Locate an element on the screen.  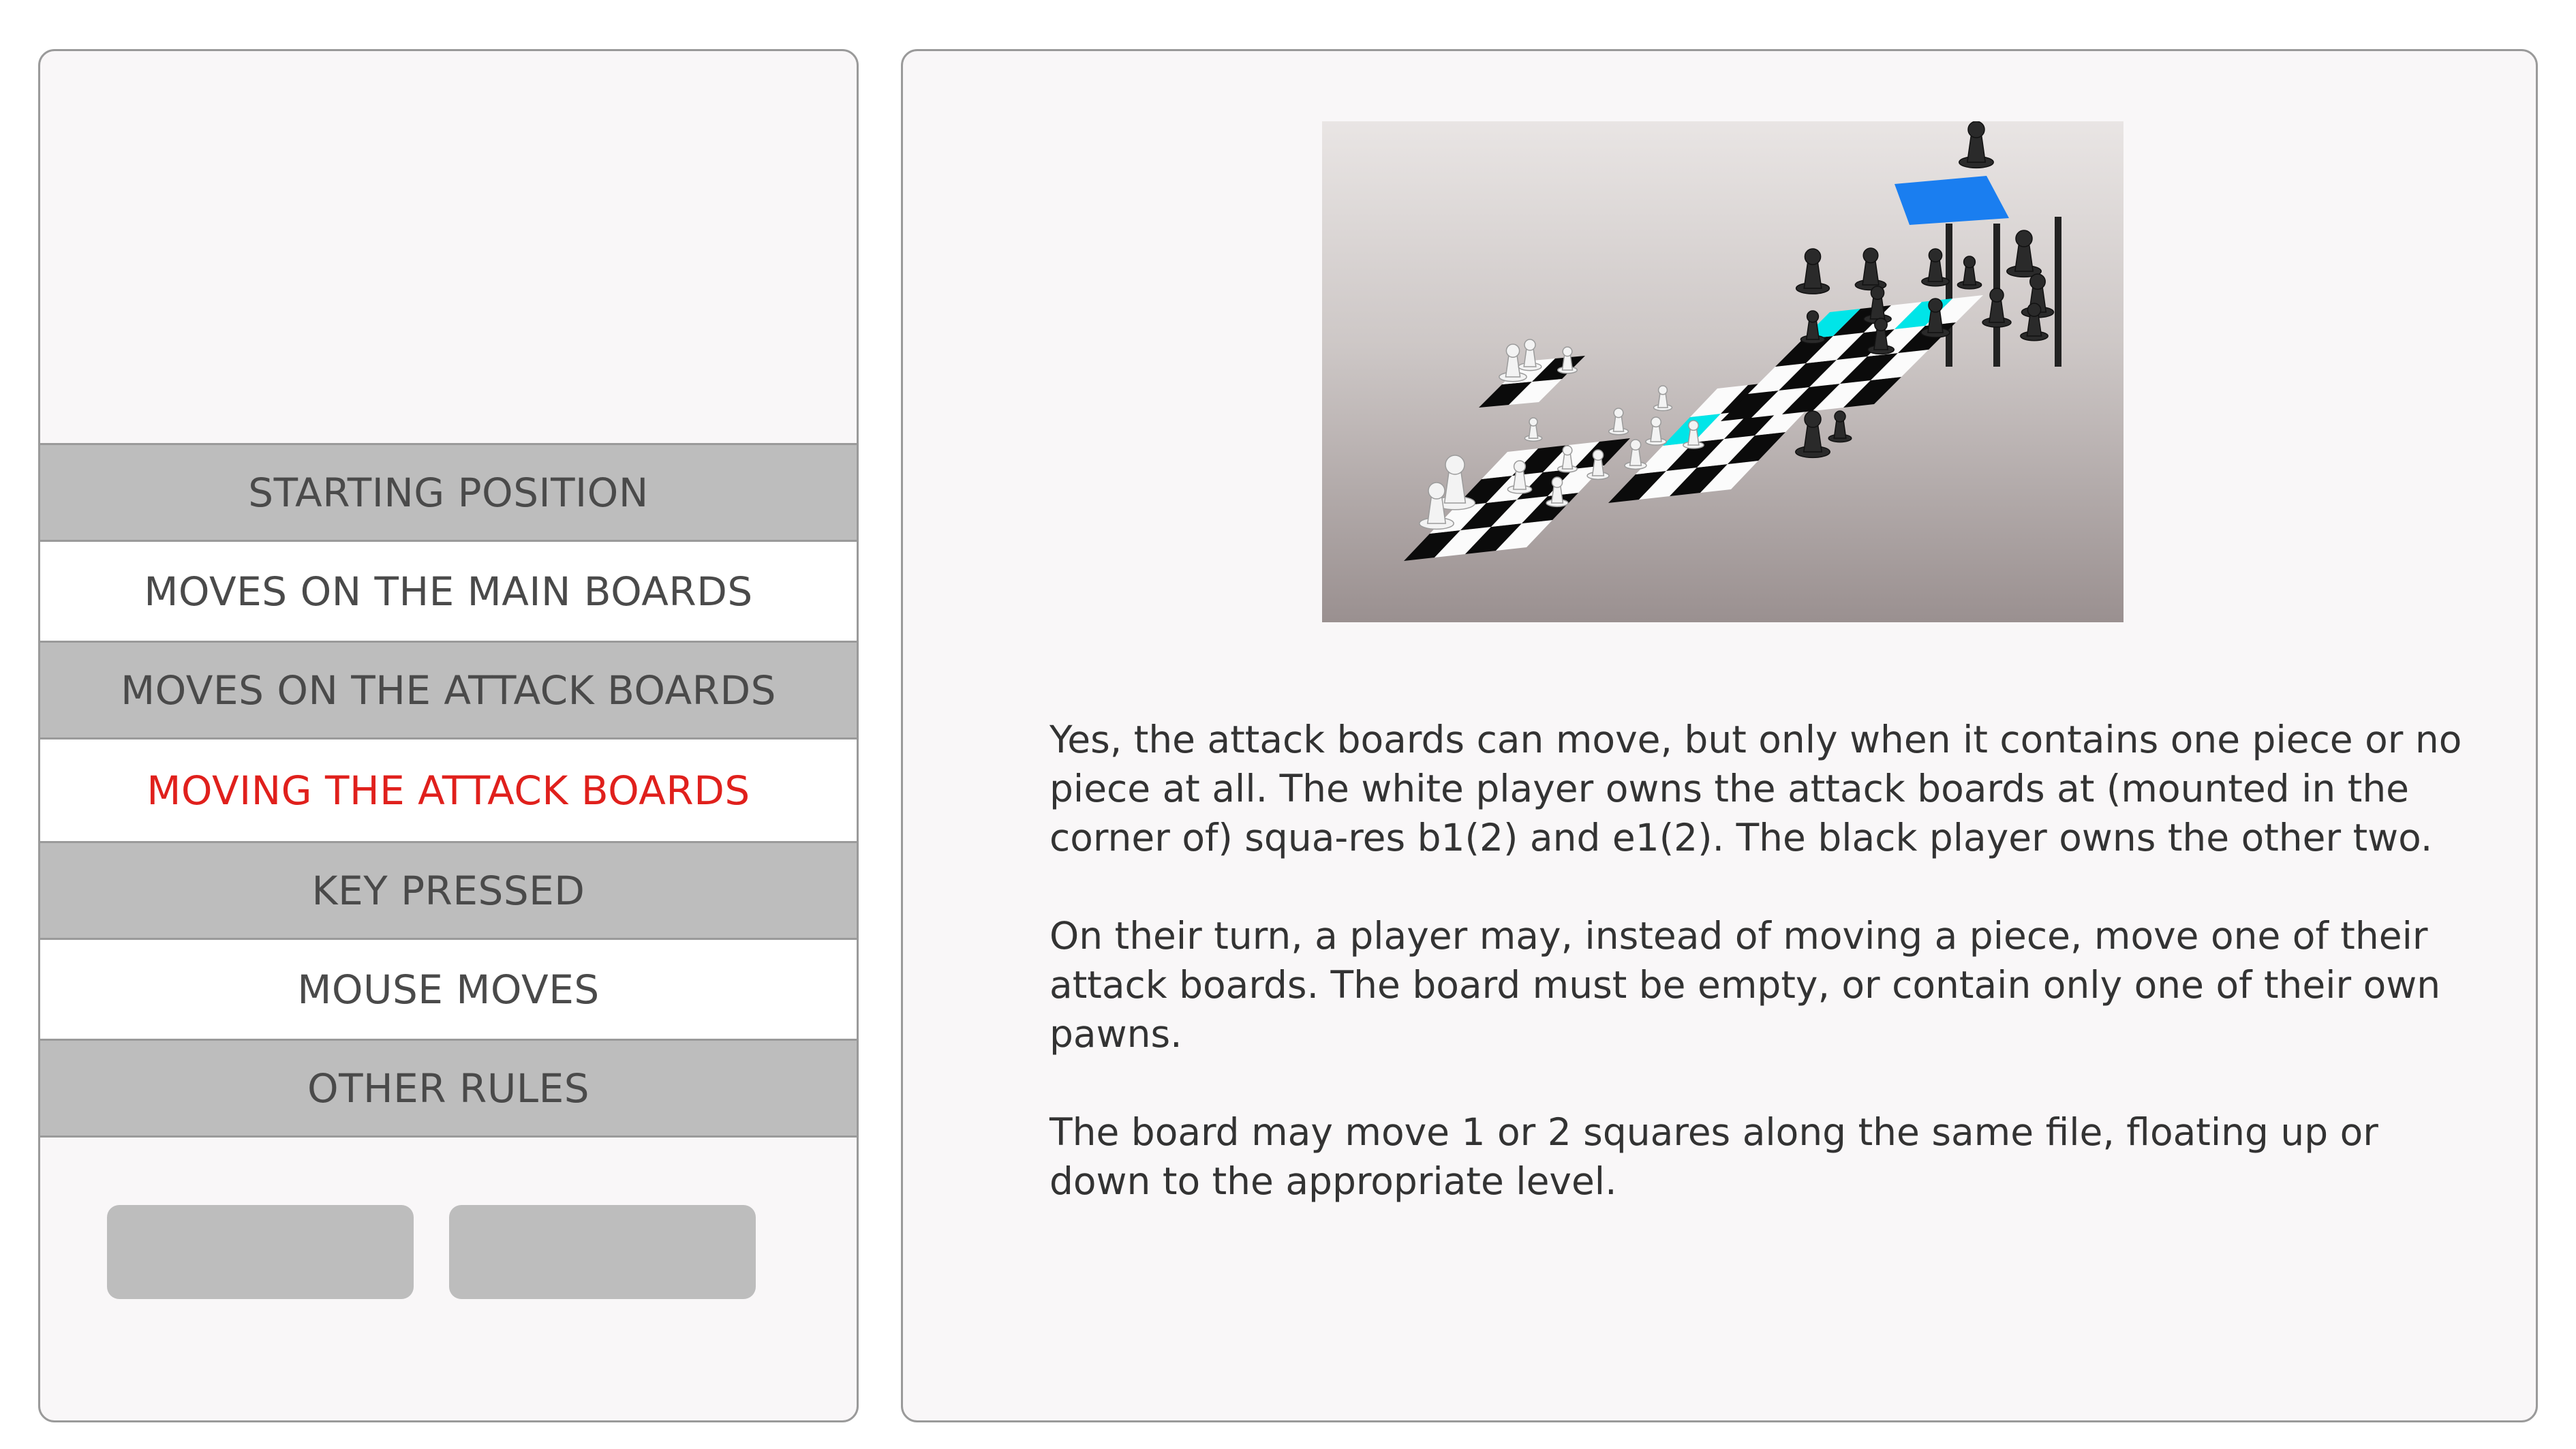
menu-item-label: STARTING POSITION is located at coordinates (448, 493).